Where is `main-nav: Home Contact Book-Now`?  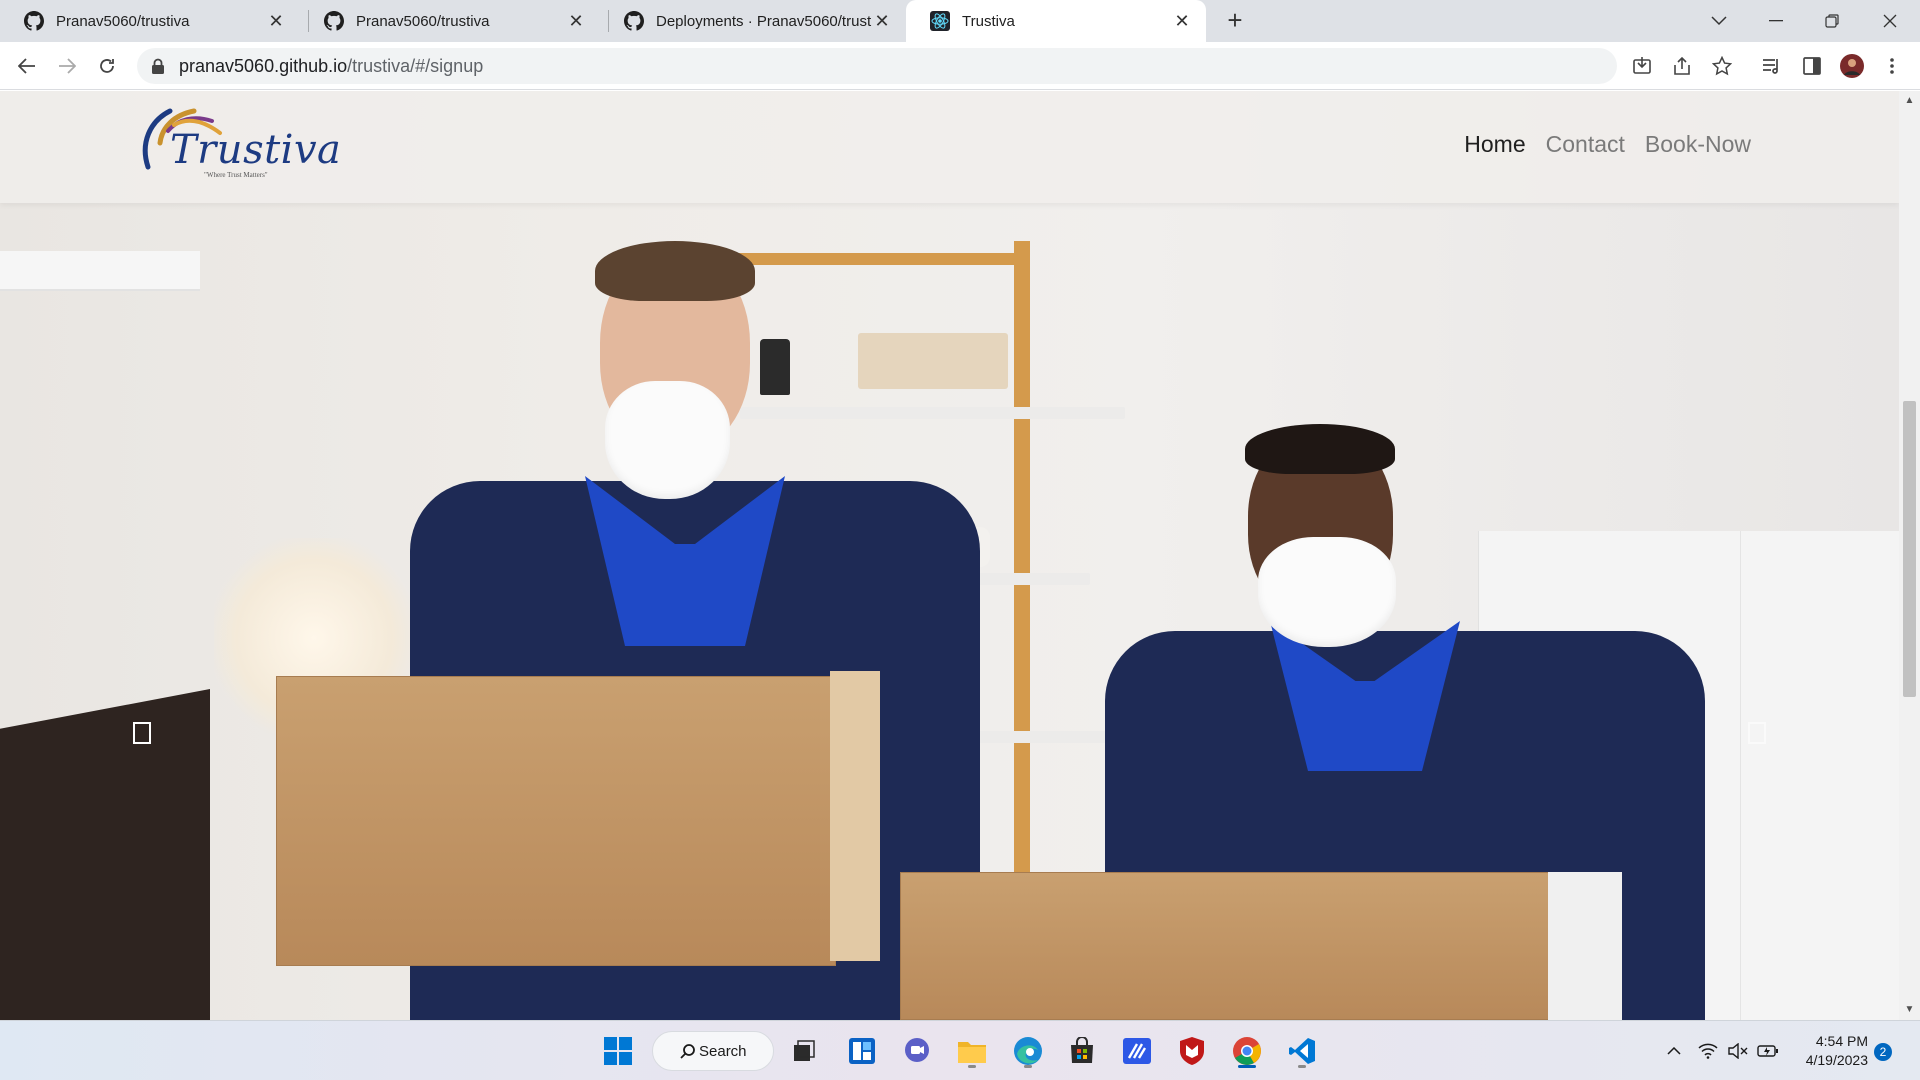 main-nav: Home Contact Book-Now is located at coordinates (1607, 144).